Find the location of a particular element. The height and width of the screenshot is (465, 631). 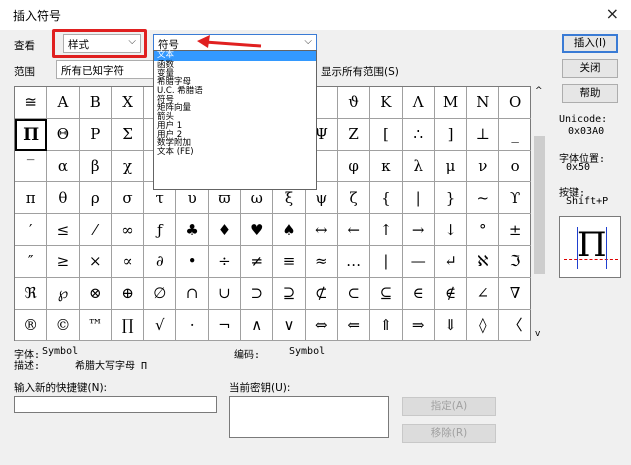

symbol-cell: ¬ is located at coordinates (225, 325).